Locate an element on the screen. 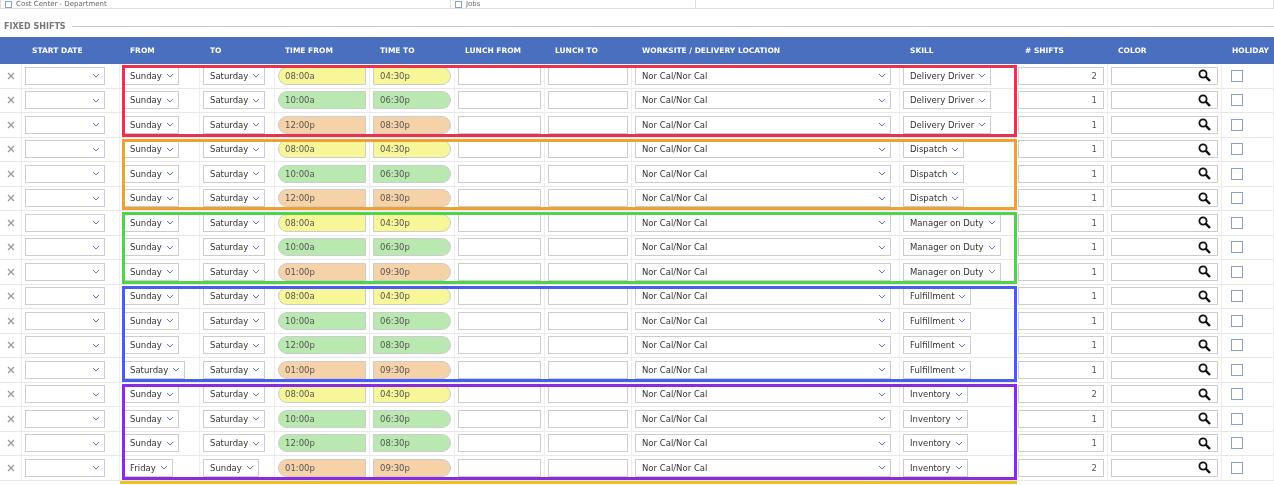 This screenshot has width=1274, height=485. checkbox is located at coordinates (8, 4).